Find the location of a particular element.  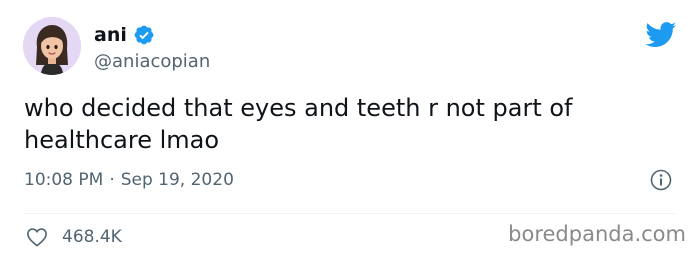

avatar-memoji-image is located at coordinates (52, 46).